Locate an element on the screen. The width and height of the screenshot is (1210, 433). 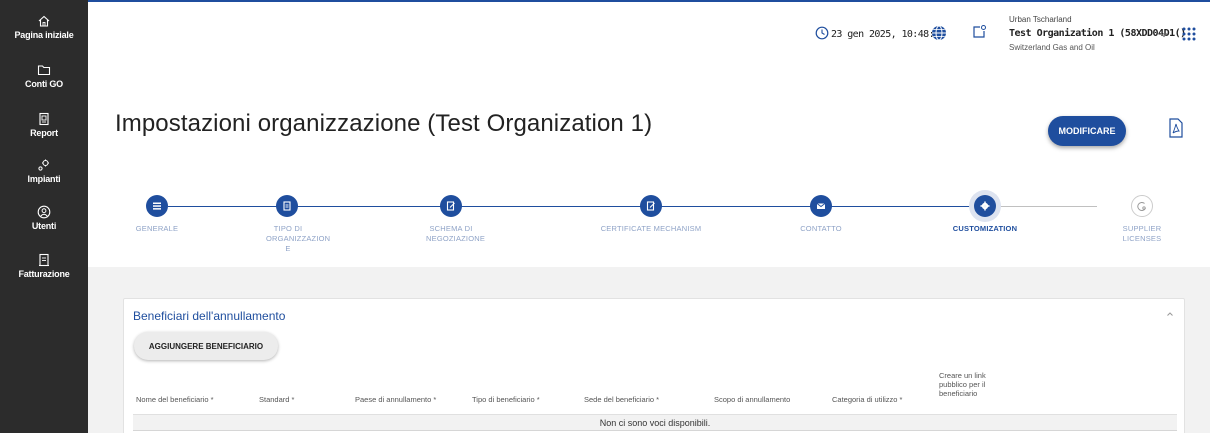
column-header: Nome del beneficiario * is located at coordinates (175, 399).